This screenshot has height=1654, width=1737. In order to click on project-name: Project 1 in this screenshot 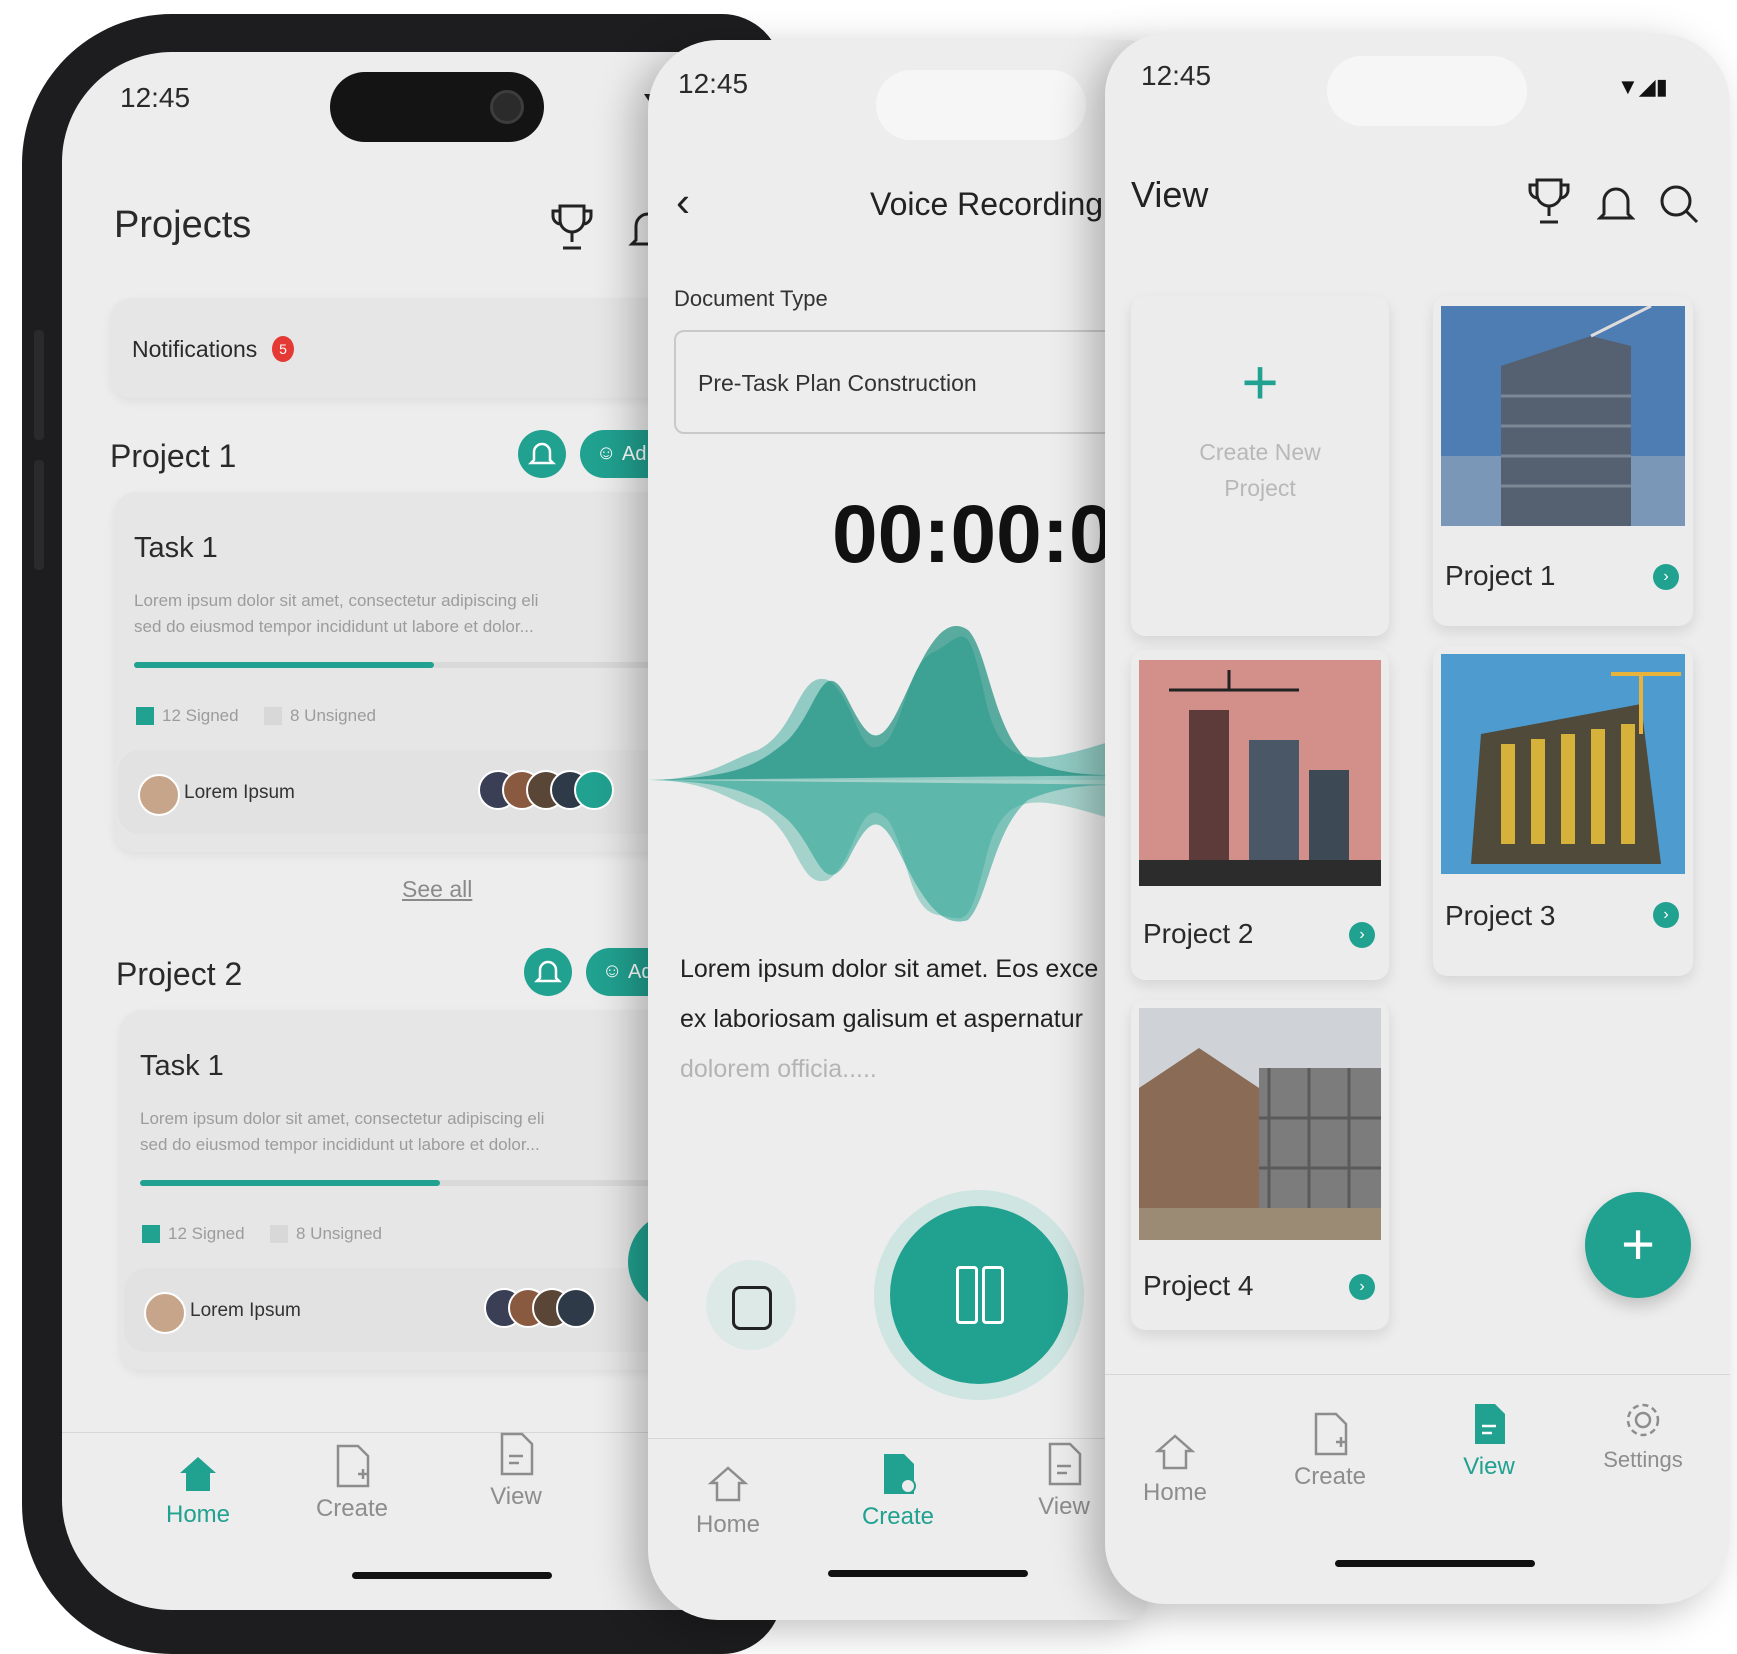, I will do `click(1500, 575)`.